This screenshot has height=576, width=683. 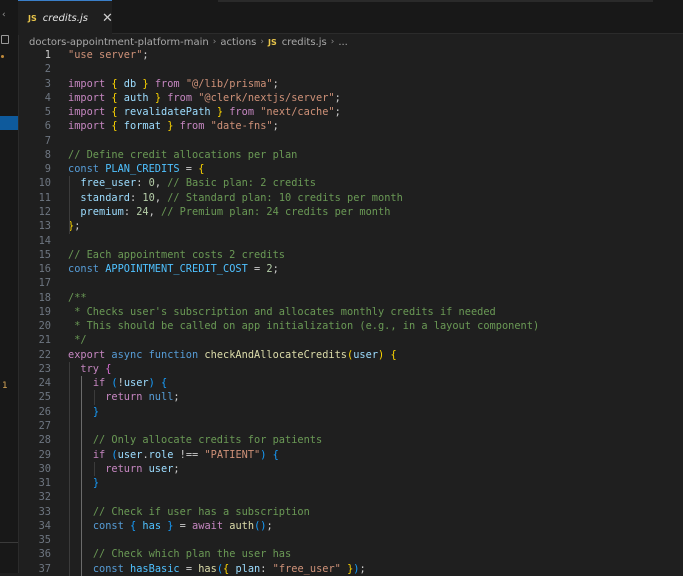 What do you see at coordinates (207, 440) in the screenshot?
I see `code-token: // Only allocate credits for patients` at bounding box center [207, 440].